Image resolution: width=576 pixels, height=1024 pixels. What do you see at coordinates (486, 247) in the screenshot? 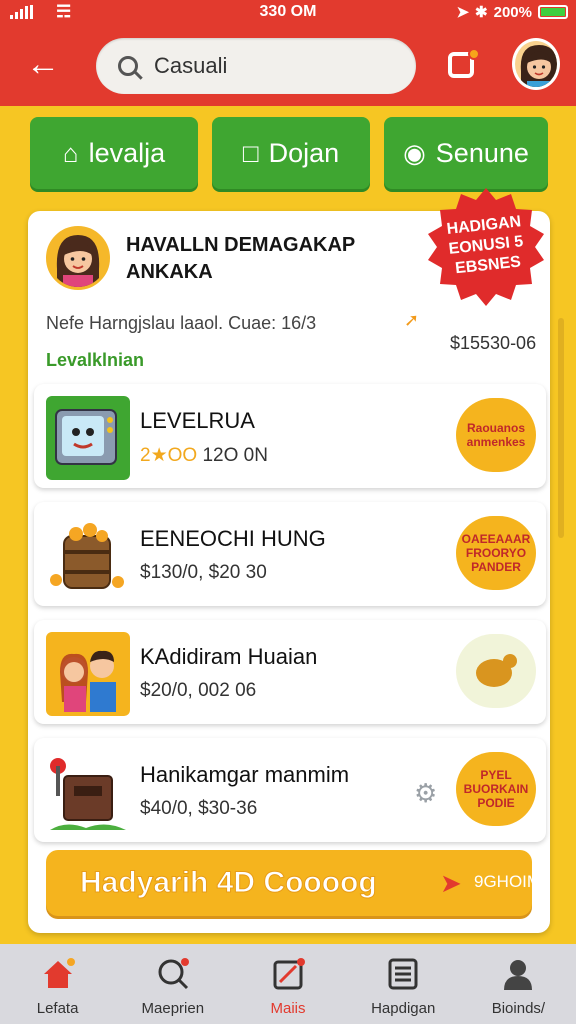
I see `bonus-badge: HADIGAN EONUSI 5 EBSNES` at bounding box center [486, 247].